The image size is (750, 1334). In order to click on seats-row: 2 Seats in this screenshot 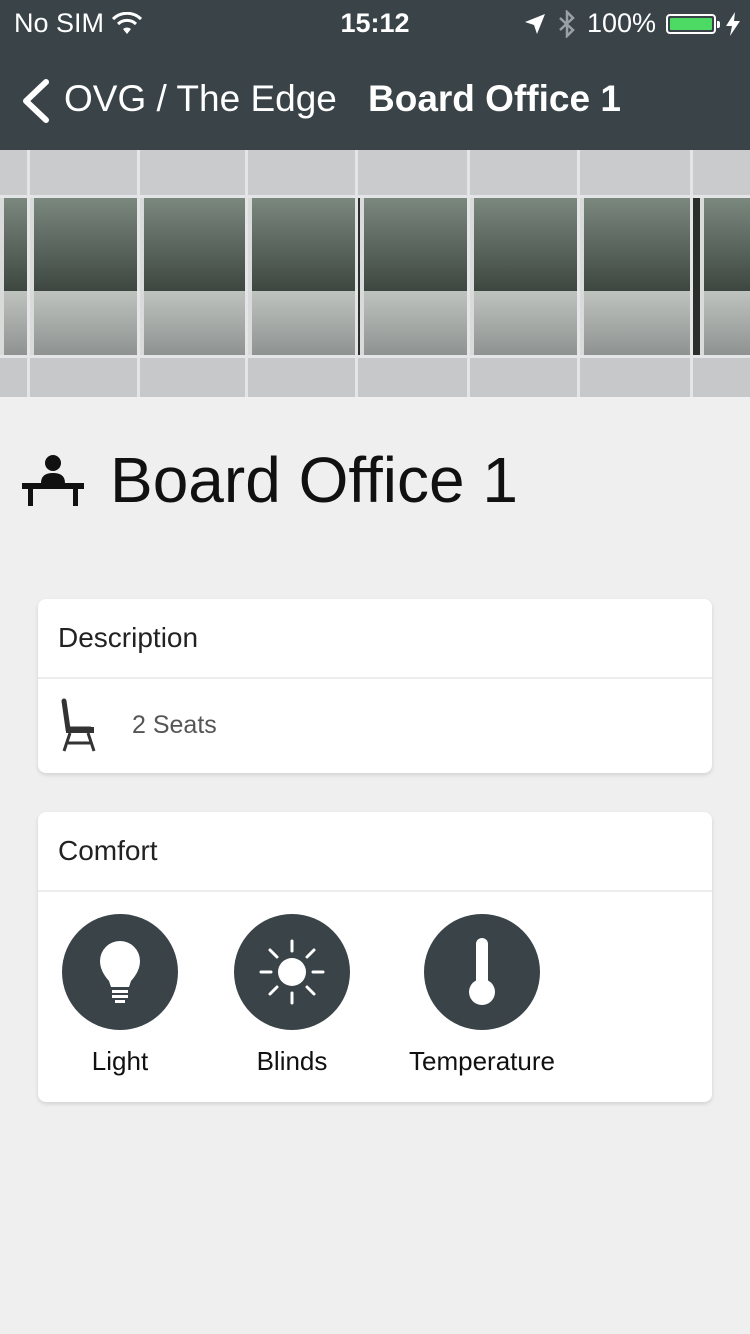, I will do `click(375, 725)`.